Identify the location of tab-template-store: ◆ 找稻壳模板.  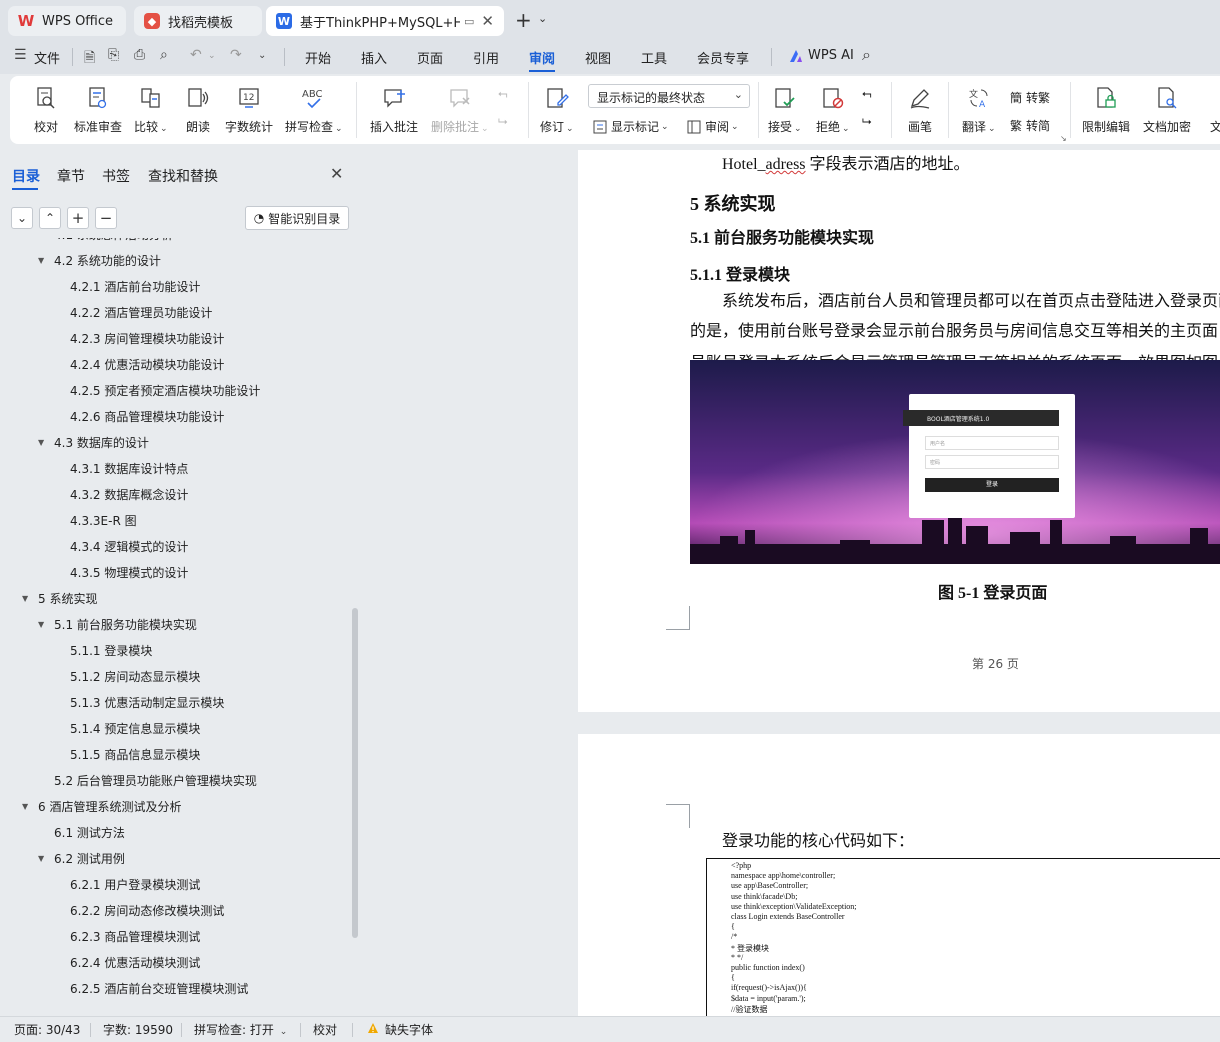
(198, 21).